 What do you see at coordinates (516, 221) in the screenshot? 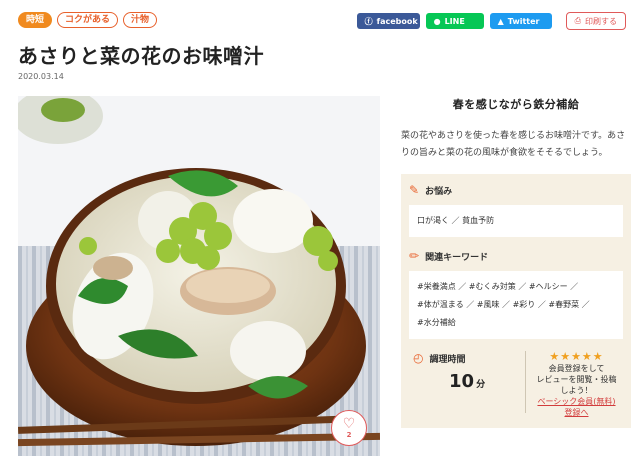
I see `concern-list: 口が渇く ／ 貧血予防` at bounding box center [516, 221].